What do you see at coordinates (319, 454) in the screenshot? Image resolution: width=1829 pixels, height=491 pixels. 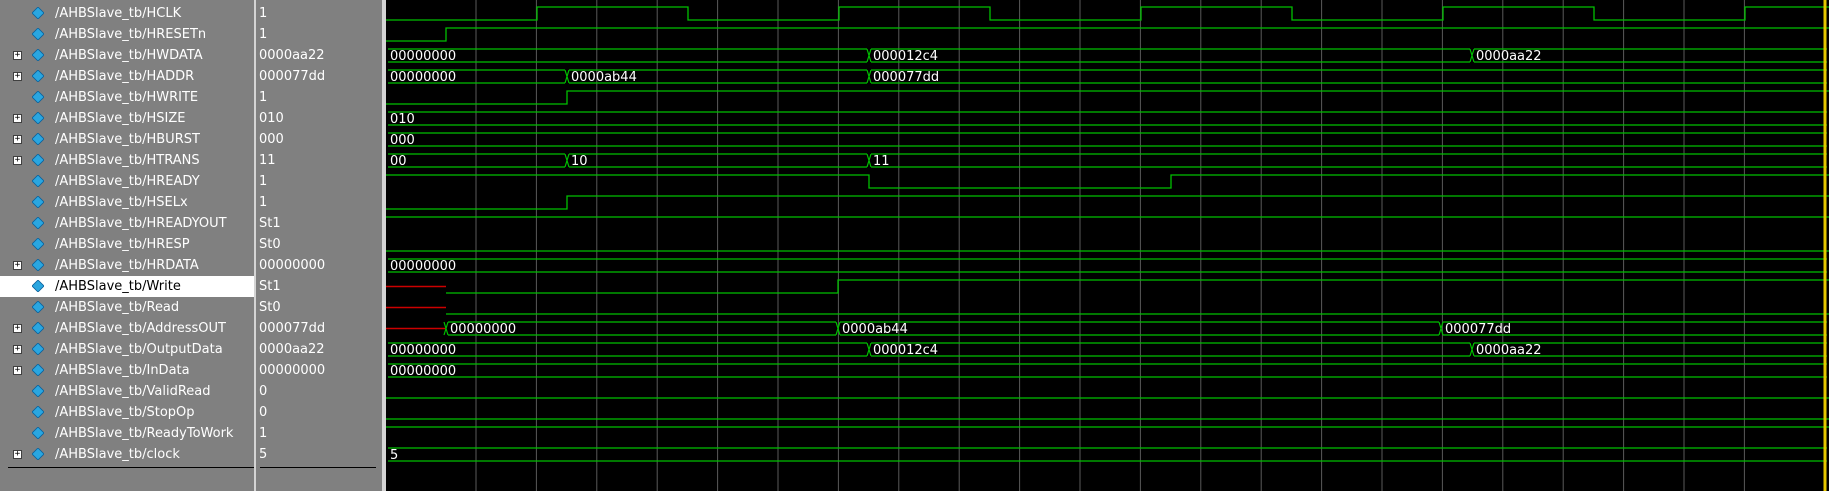 I see `signal-value-row: 5` at bounding box center [319, 454].